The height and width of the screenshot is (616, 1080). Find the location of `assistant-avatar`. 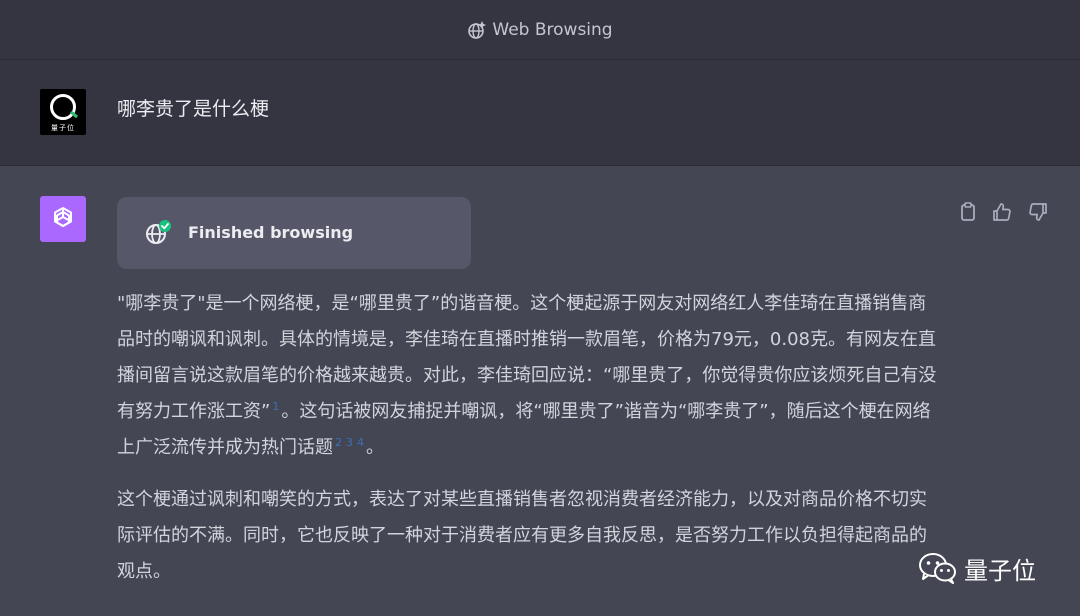

assistant-avatar is located at coordinates (63, 219).